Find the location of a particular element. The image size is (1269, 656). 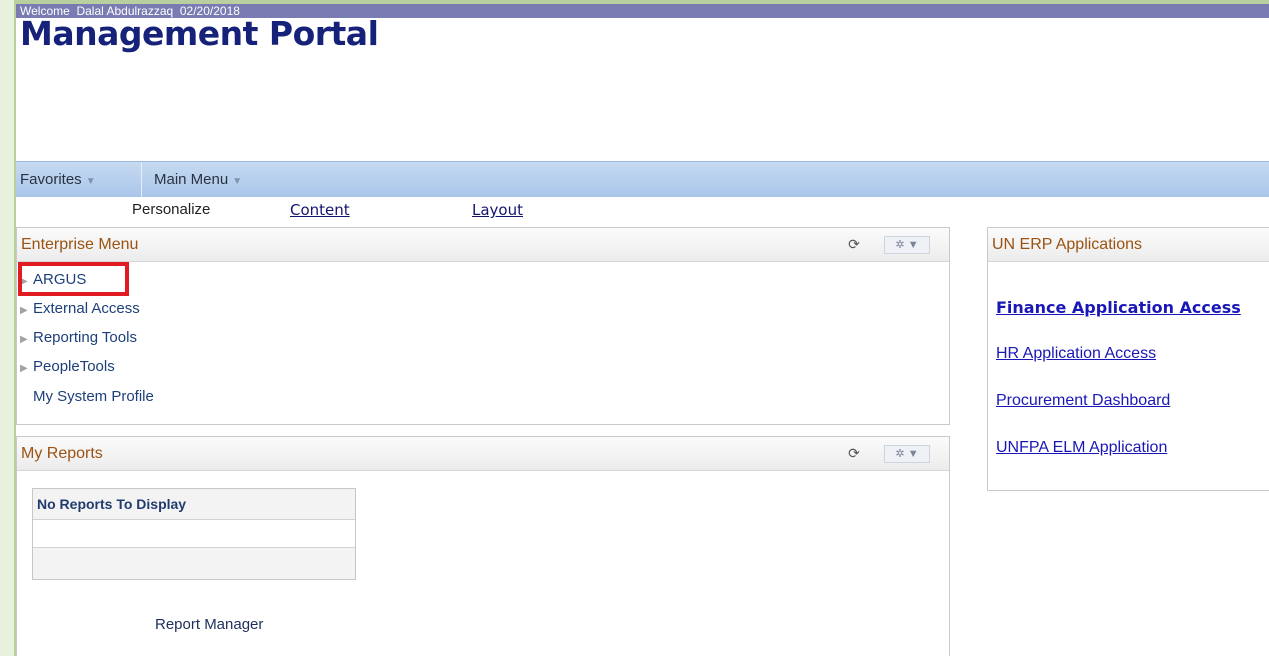

report-manager-link: Report Manager is located at coordinates (209, 624).